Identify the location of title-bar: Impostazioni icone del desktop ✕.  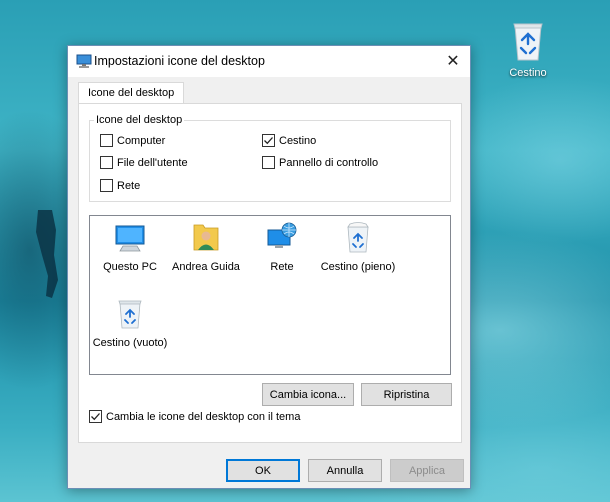
(269, 61).